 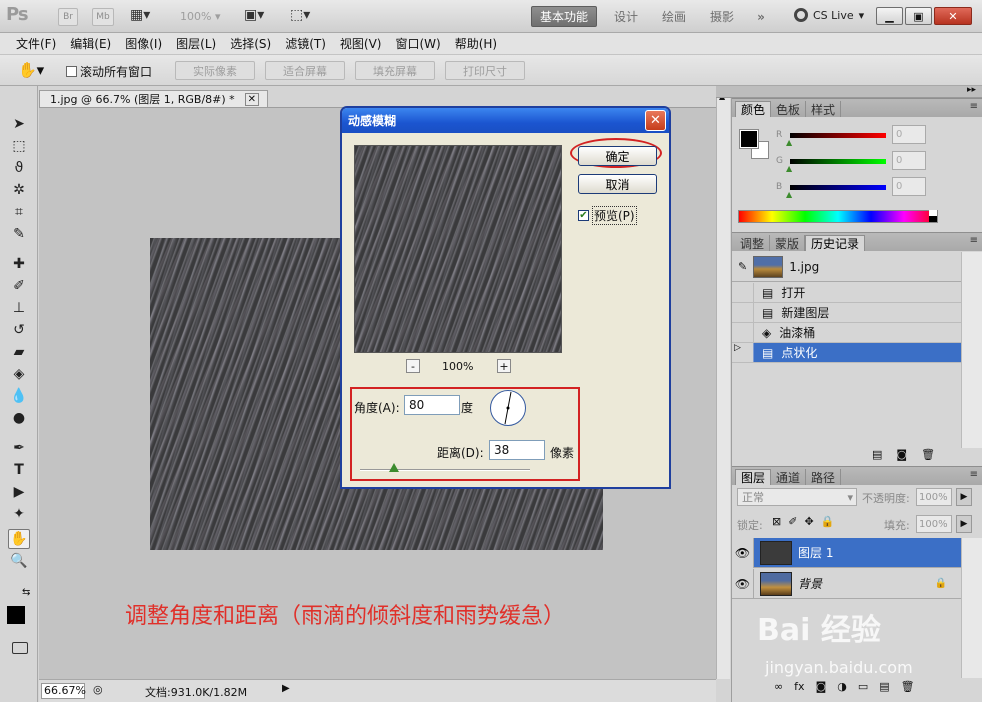 I want to click on history-state-slider-icon: ▷, so click(x=743, y=352).